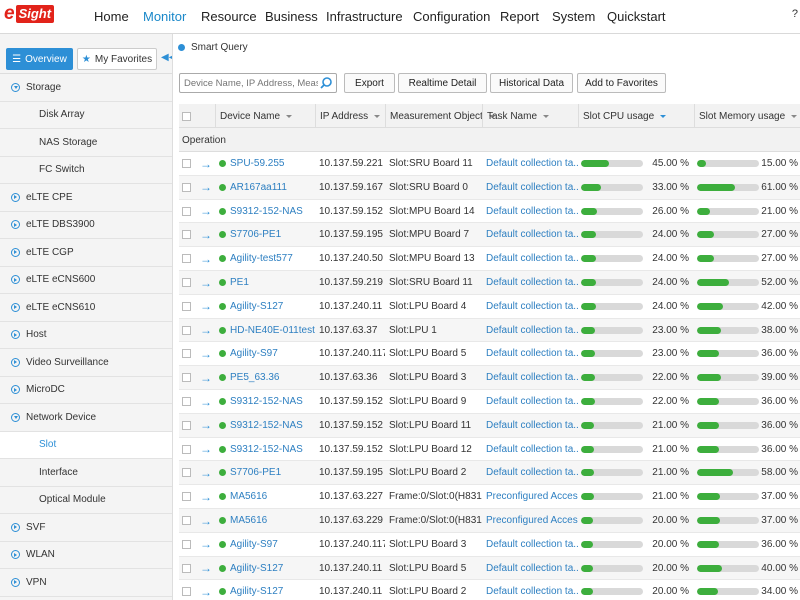 The image size is (800, 600). Describe the element at coordinates (86, 253) in the screenshot. I see `sidebar-item-elte-cgp: eLTE CGP` at that location.